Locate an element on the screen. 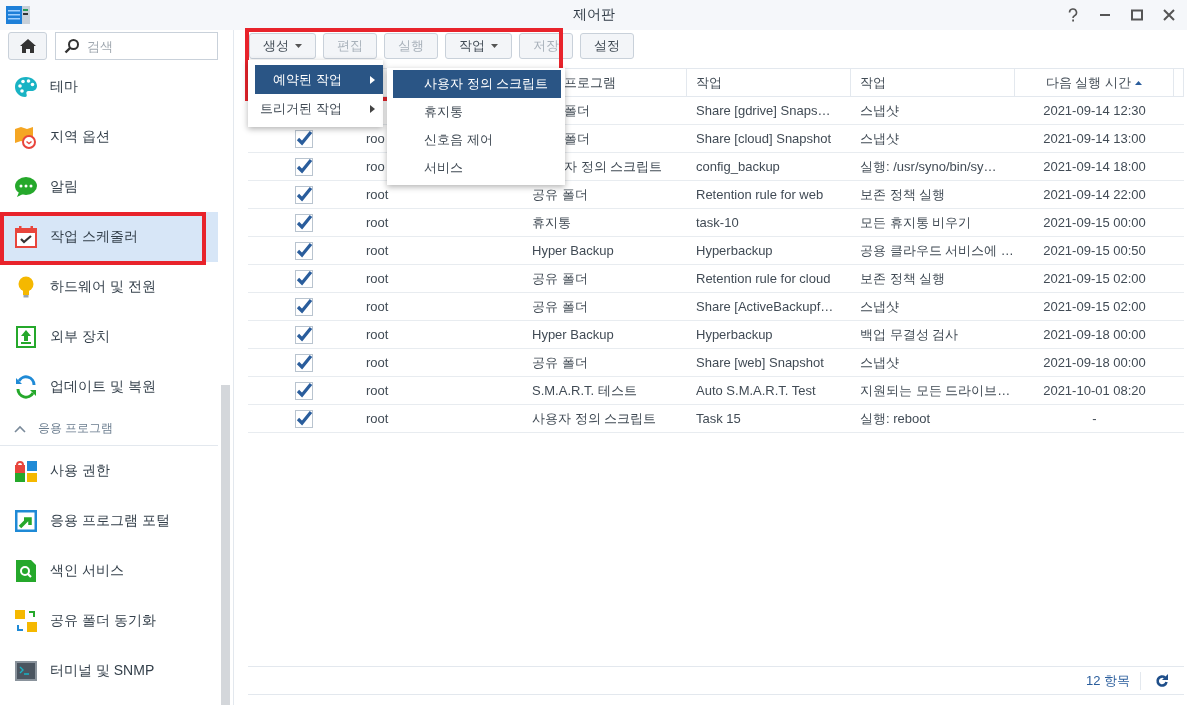 The width and height of the screenshot is (1187, 705). table-cell: 2021-10-01 08:20 is located at coordinates (1094, 390).